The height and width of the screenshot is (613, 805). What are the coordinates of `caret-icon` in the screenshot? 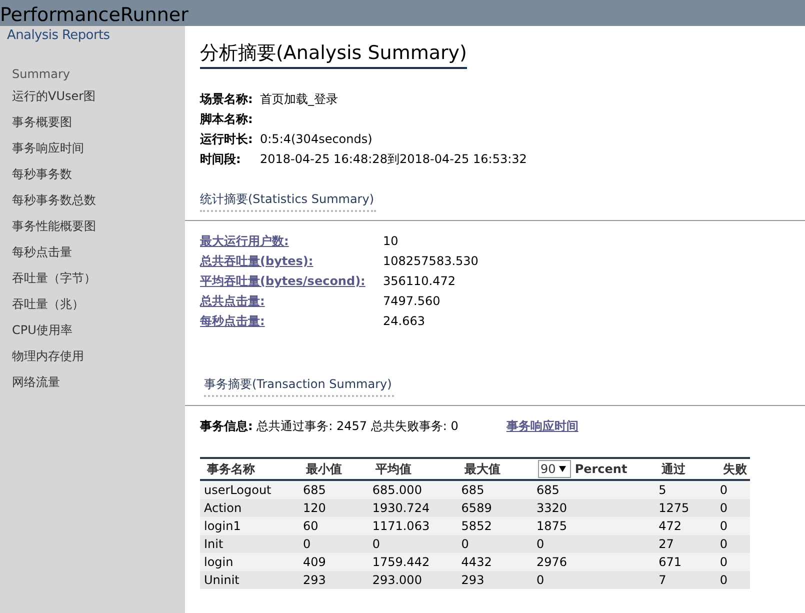 It's located at (562, 469).